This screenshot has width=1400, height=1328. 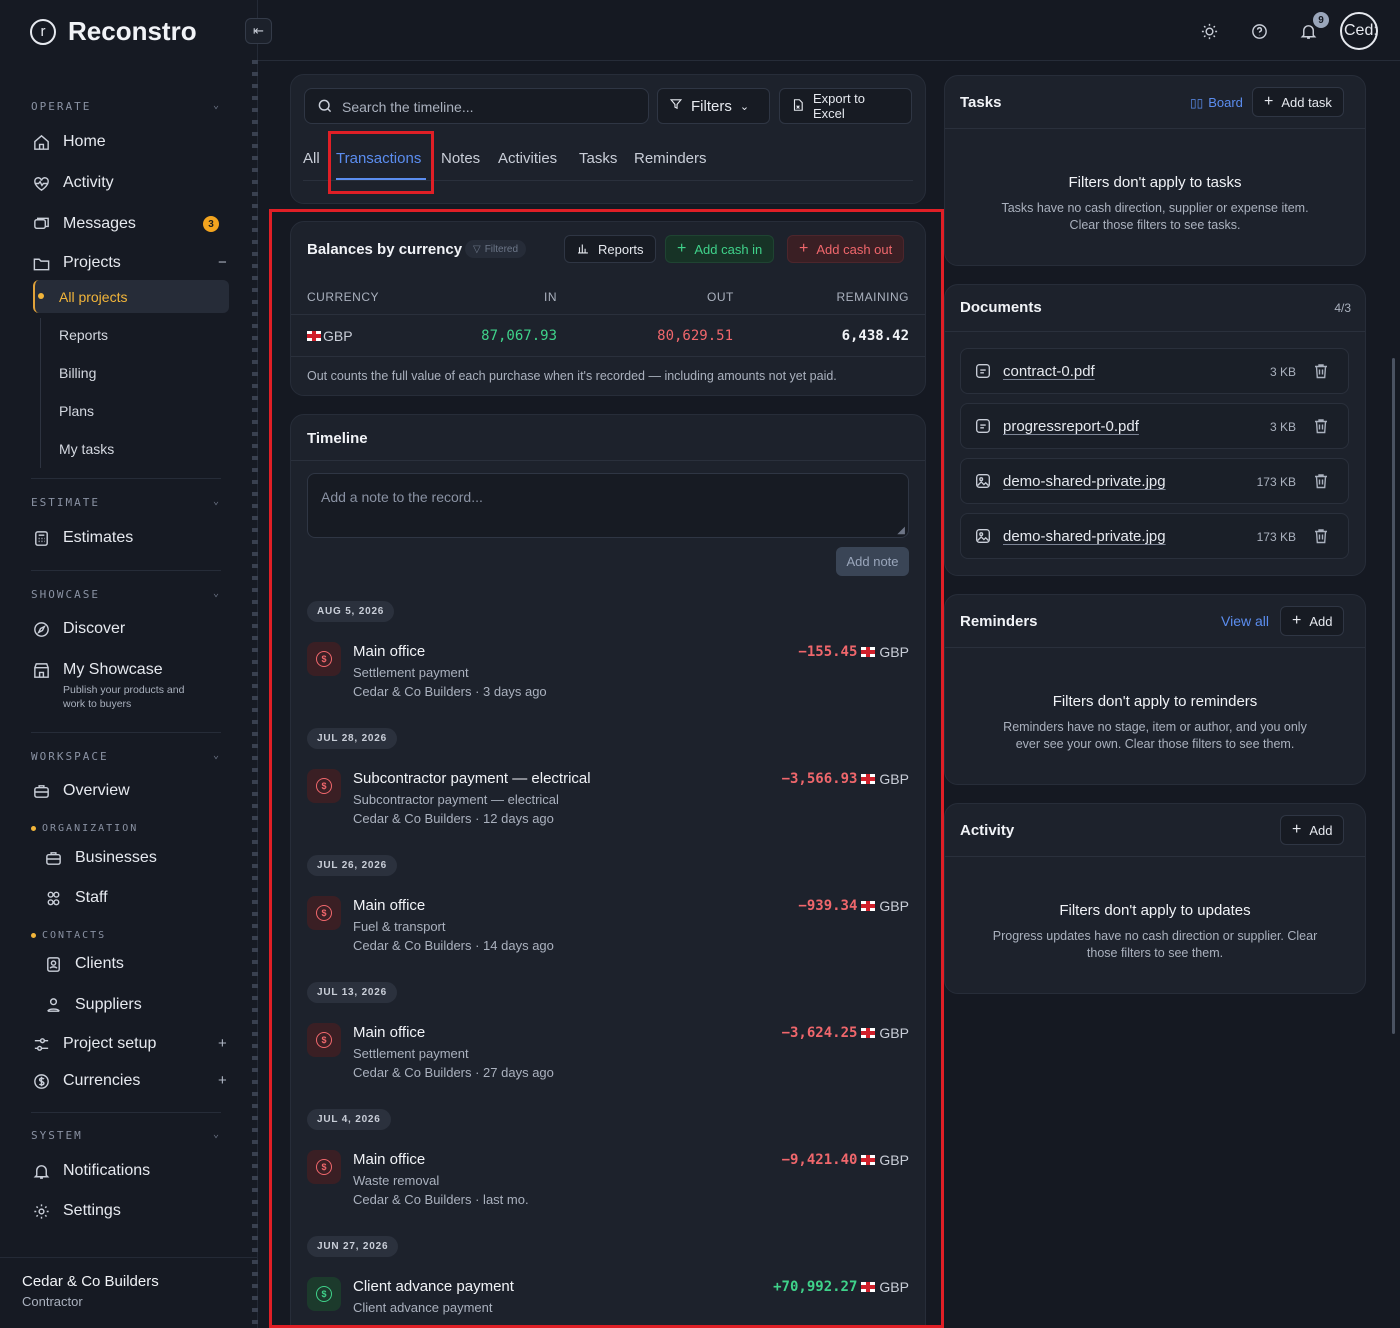 I want to click on sidebar-sub-reports: Reports, so click(x=83, y=335).